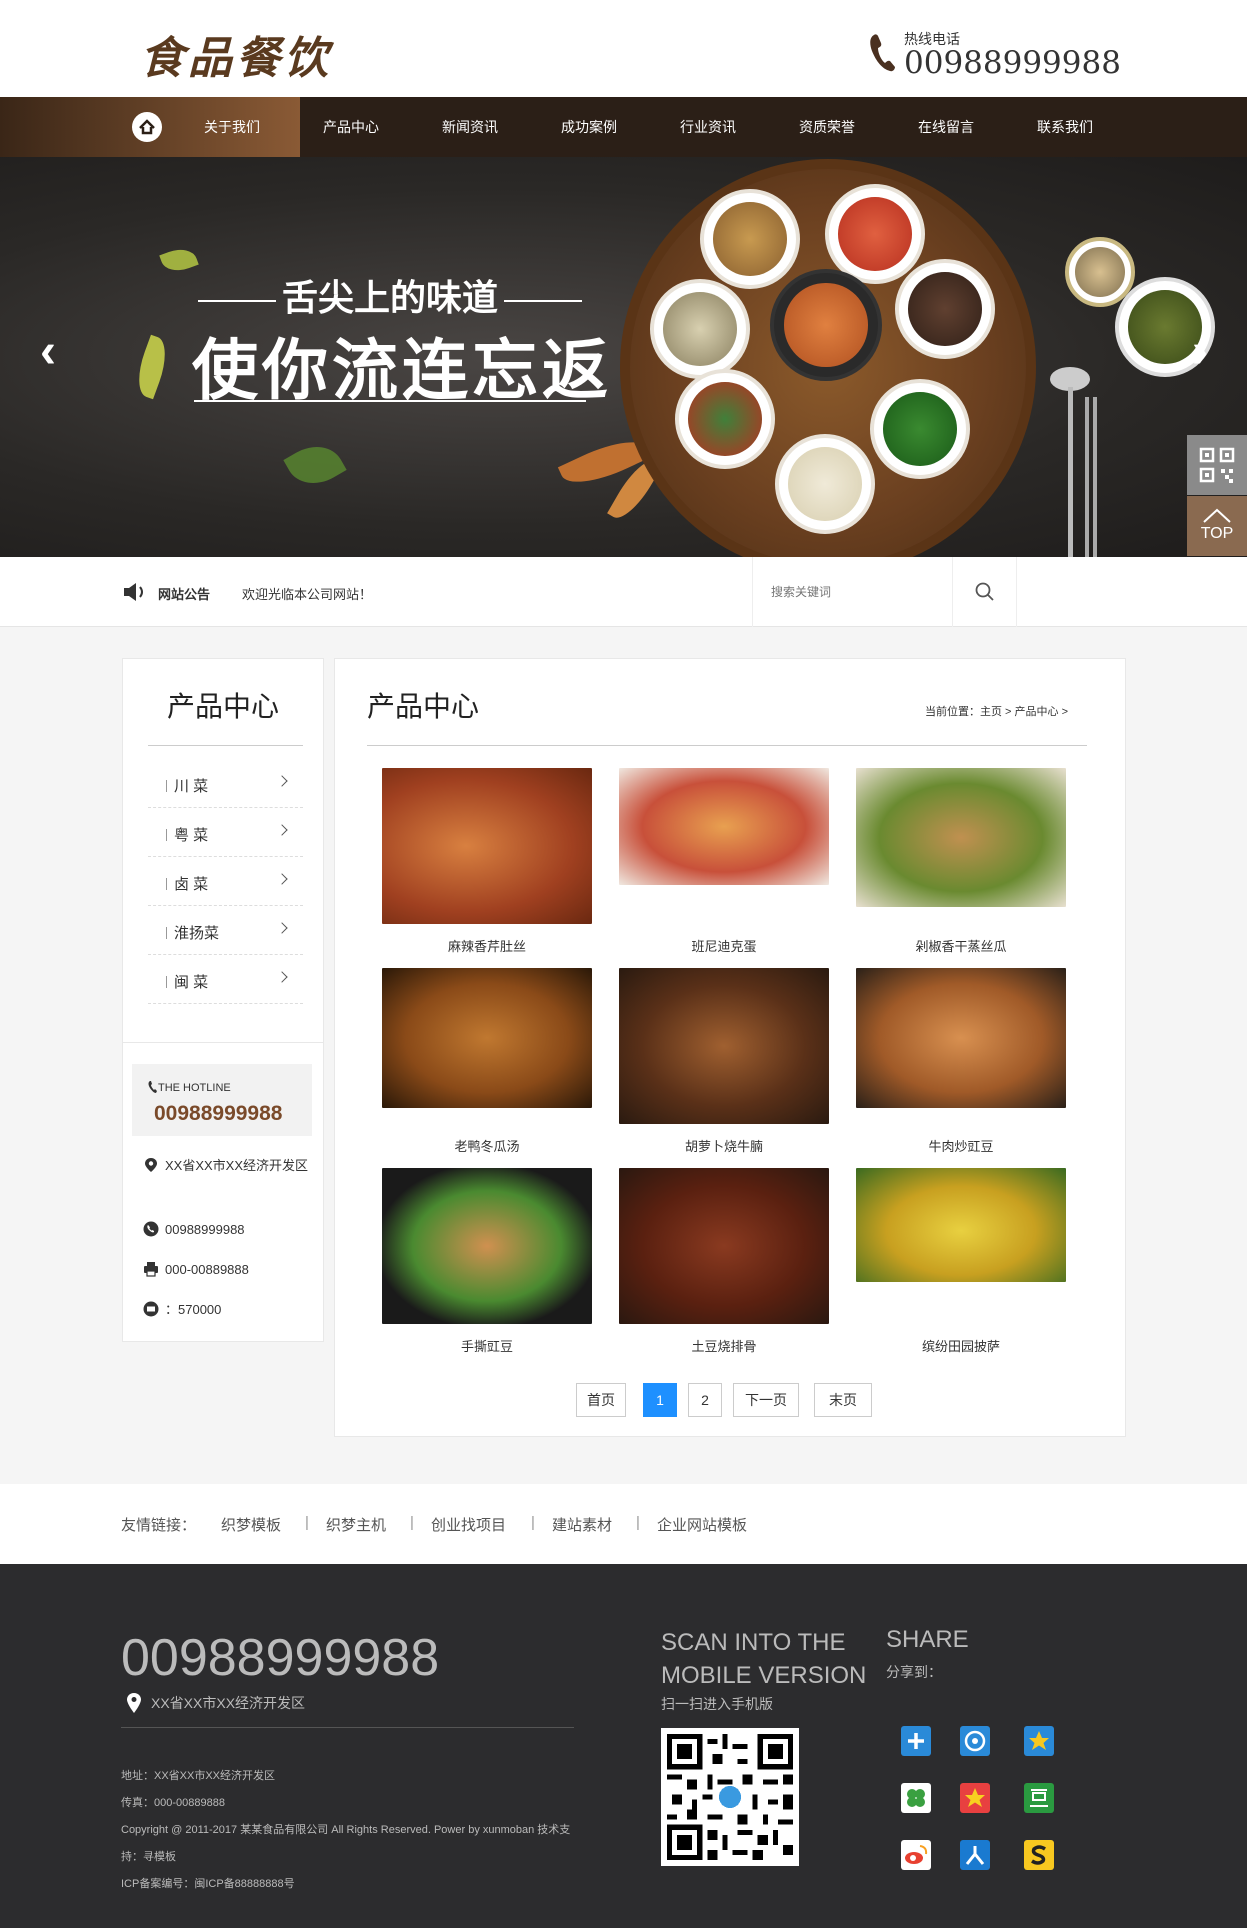  I want to click on friend-link: 创业找项目, so click(468, 1524).